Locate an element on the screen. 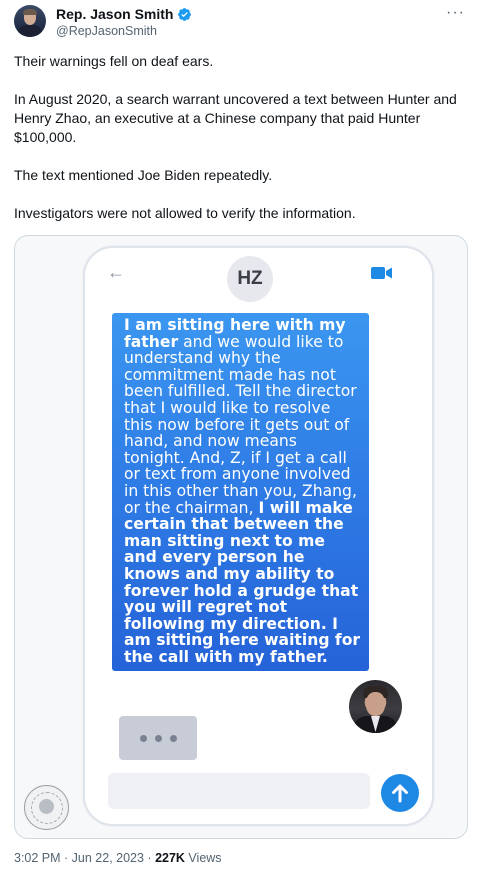  author-avatar is located at coordinates (30, 21).